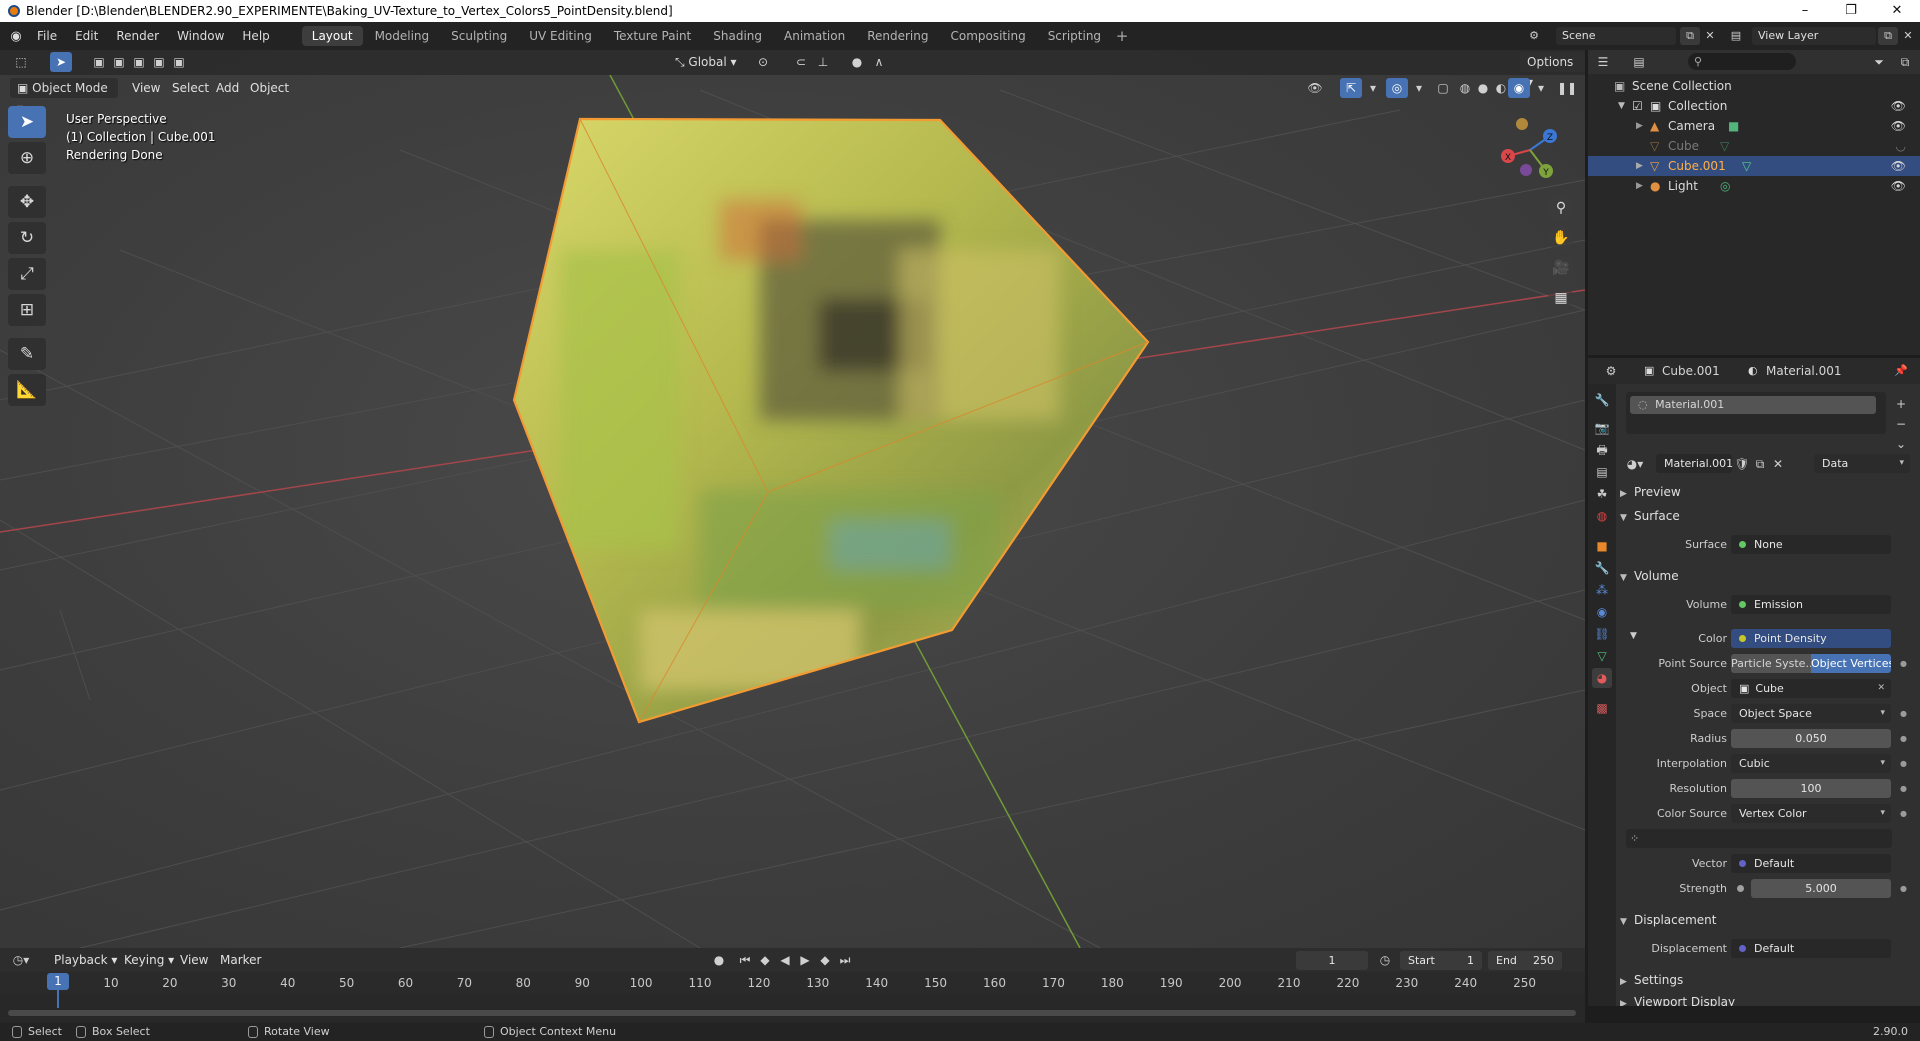  I want to click on viewport-display-panel-header: ▶ Viewport Display, so click(1768, 999).